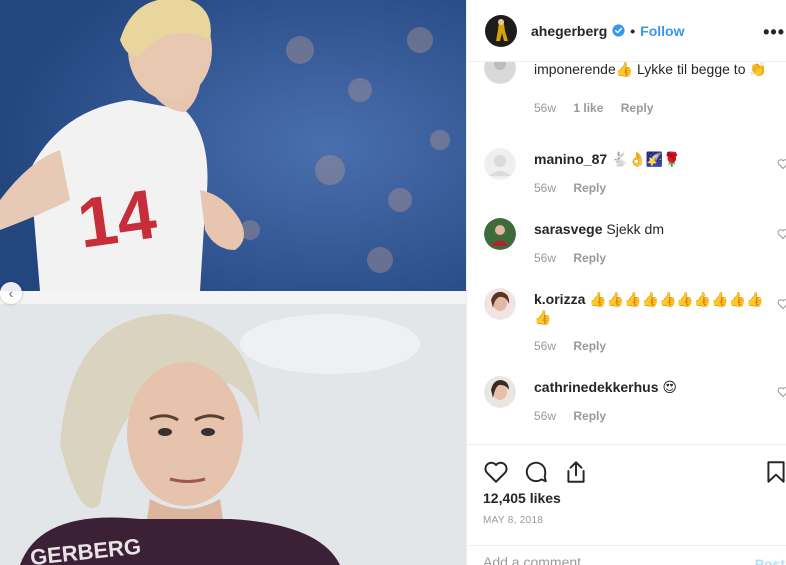  I want to click on verified-badge-icon, so click(618, 30).